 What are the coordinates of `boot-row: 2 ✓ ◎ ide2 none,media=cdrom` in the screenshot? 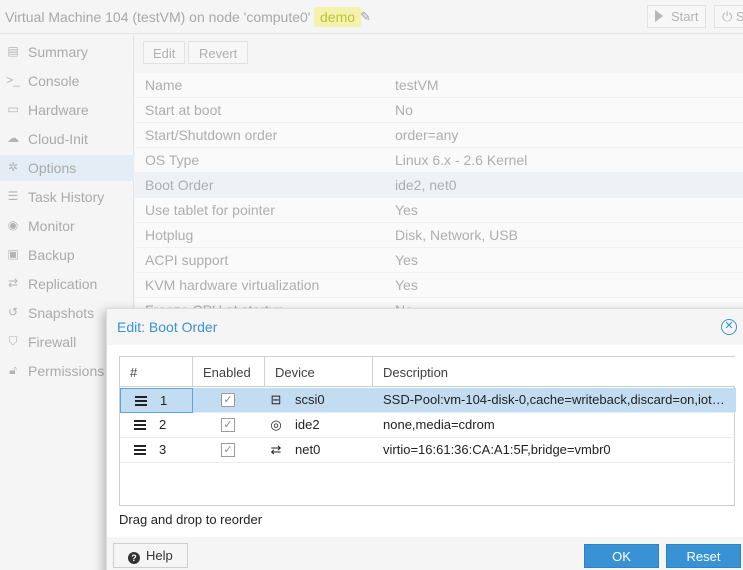 It's located at (428, 425).